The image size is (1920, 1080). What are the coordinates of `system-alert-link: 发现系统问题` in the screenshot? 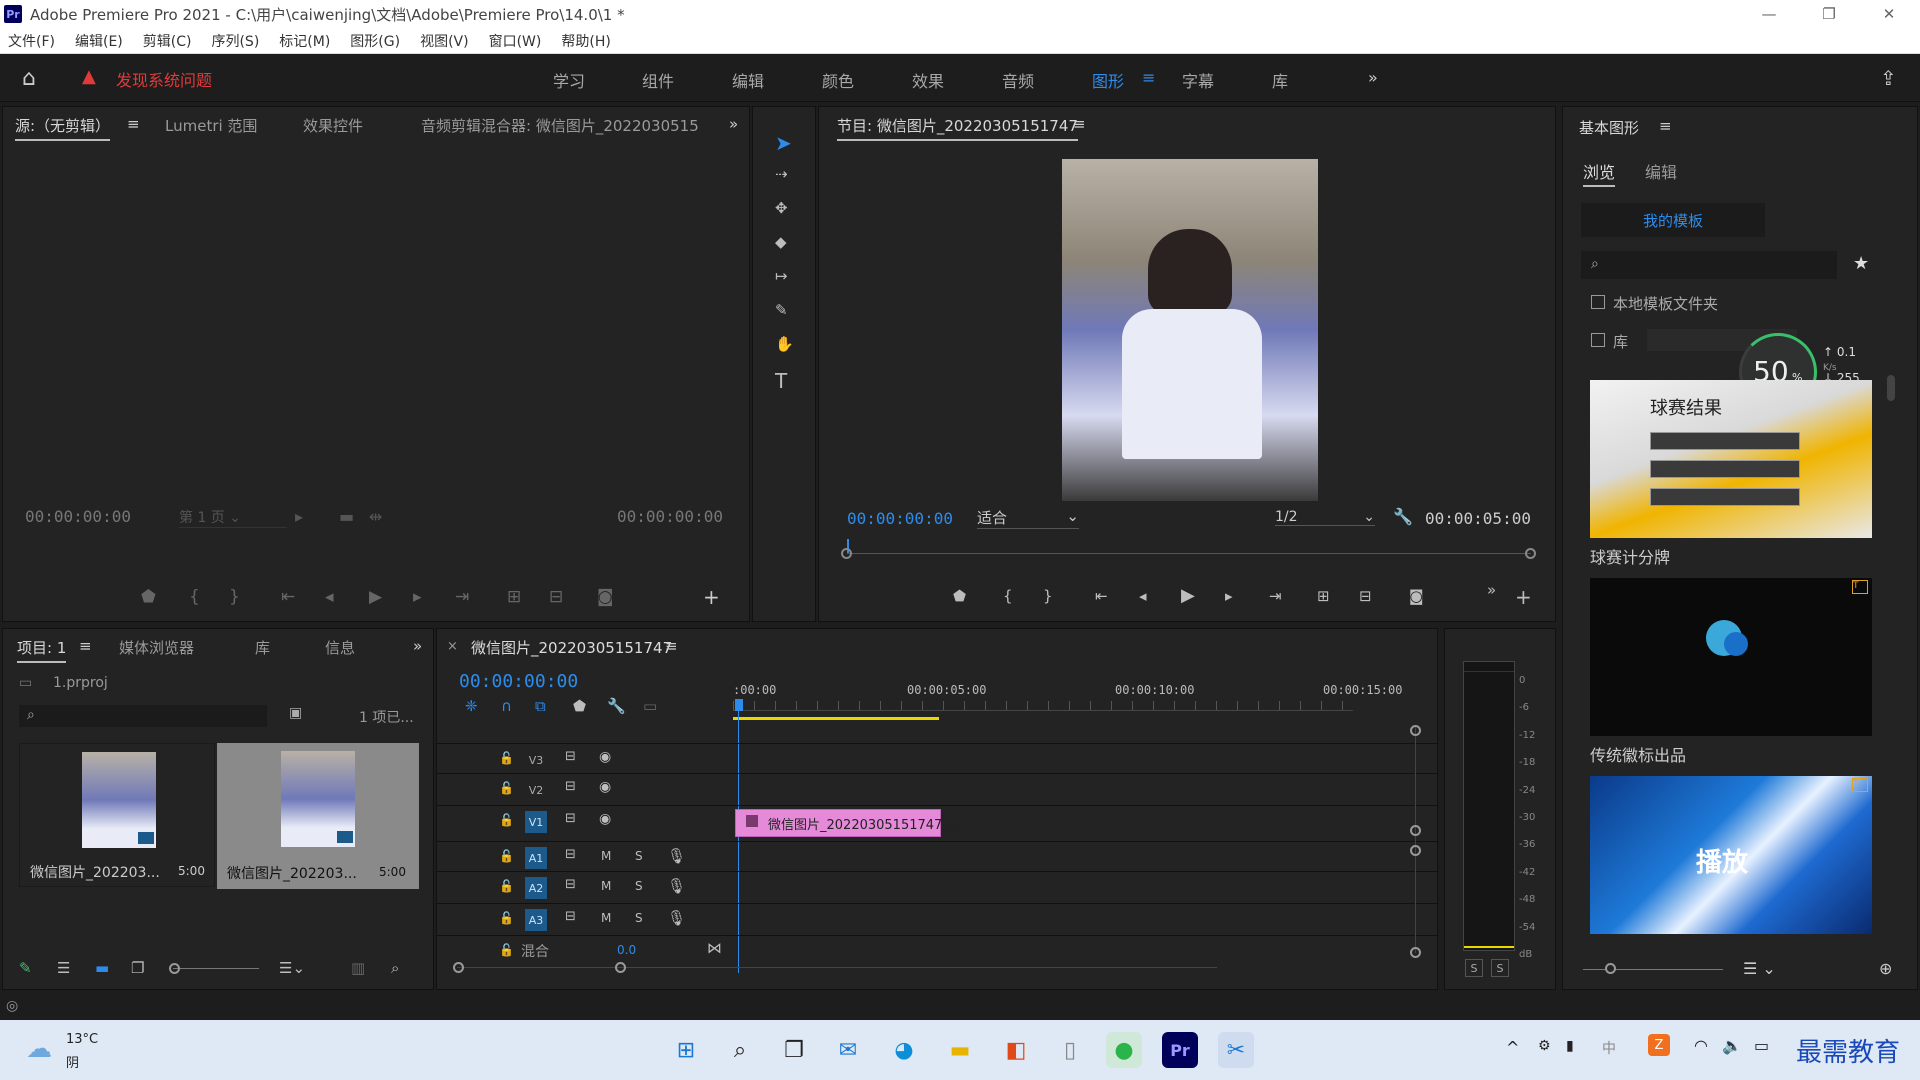 It's located at (164, 79).